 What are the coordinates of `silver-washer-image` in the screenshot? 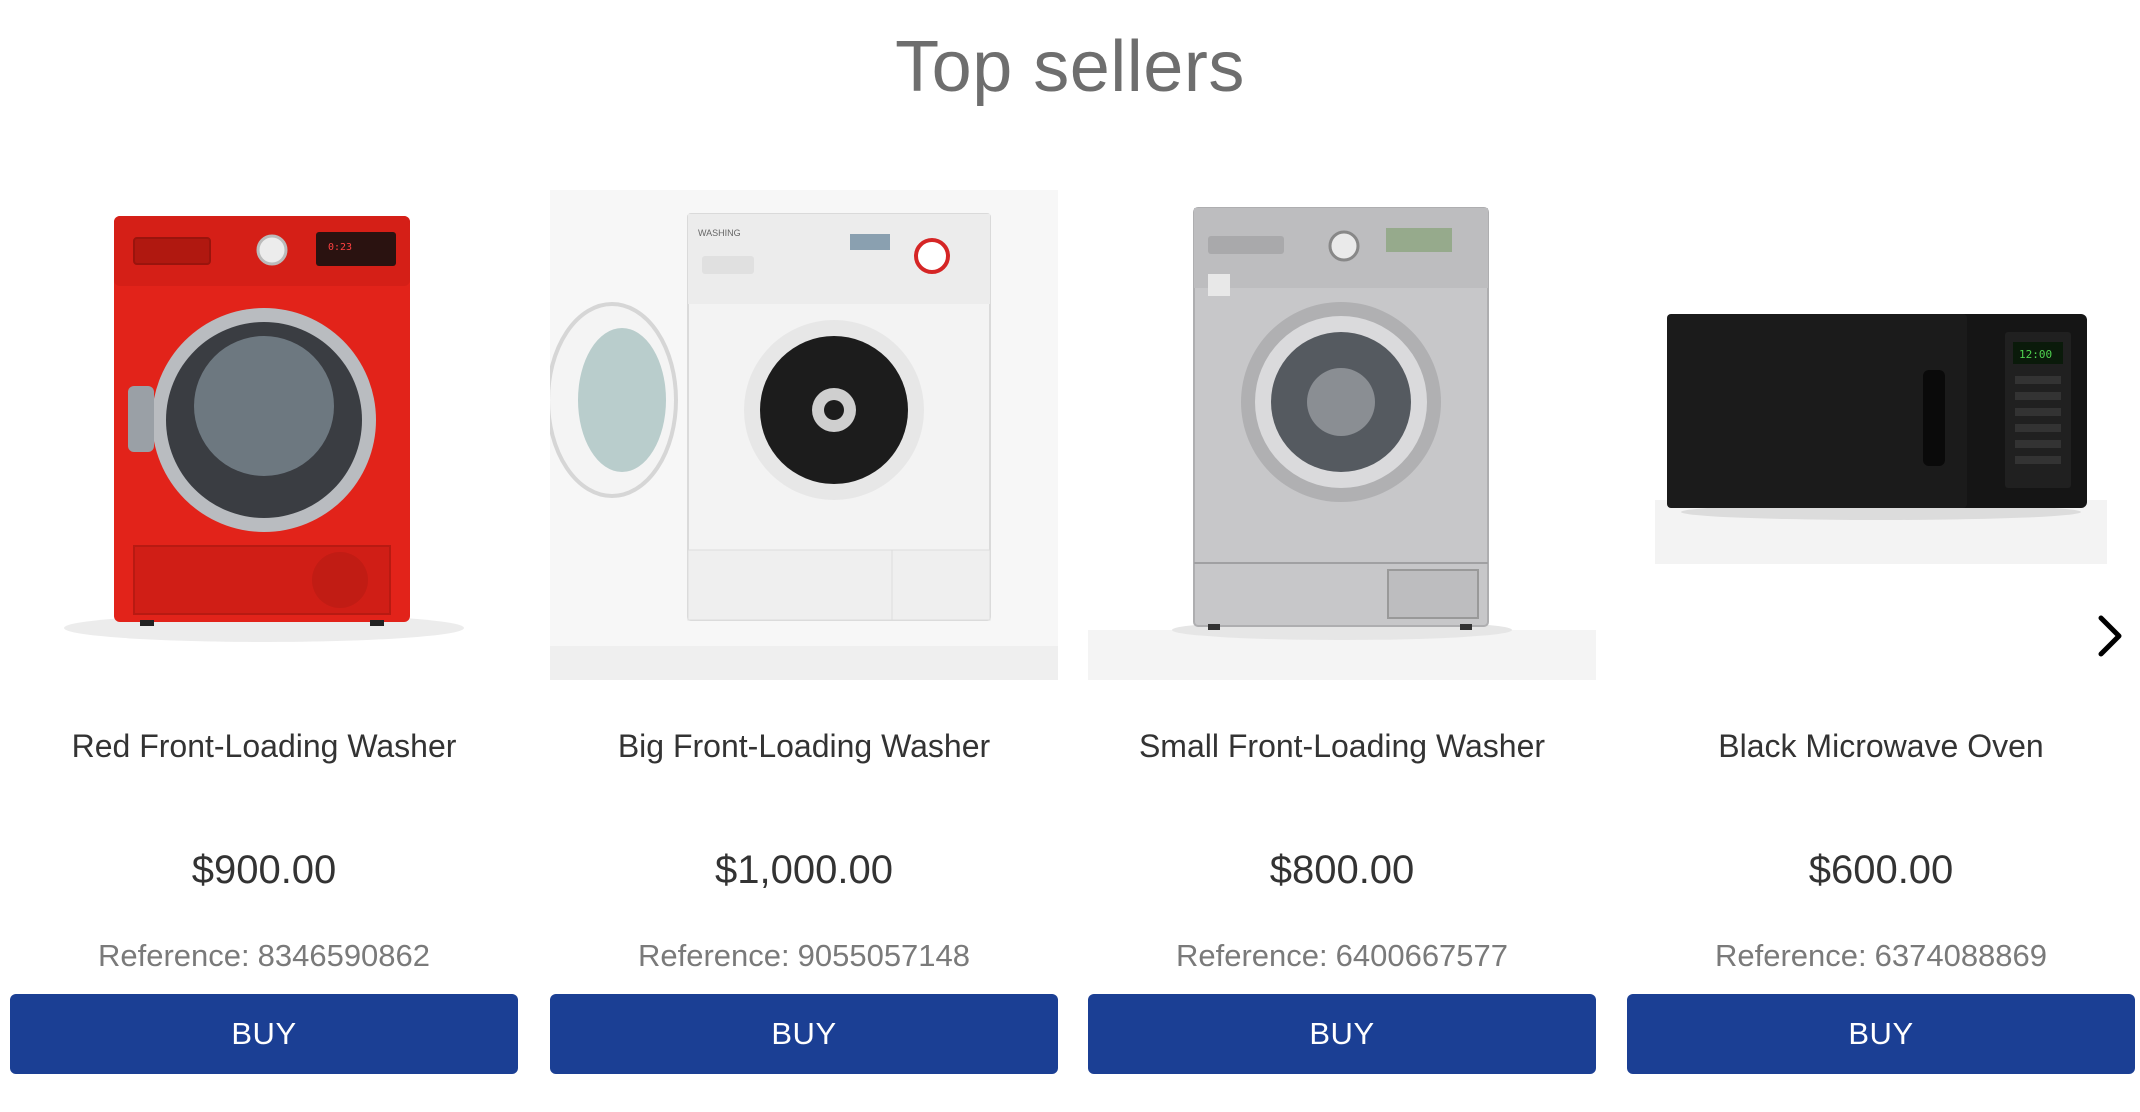 It's located at (1342, 435).